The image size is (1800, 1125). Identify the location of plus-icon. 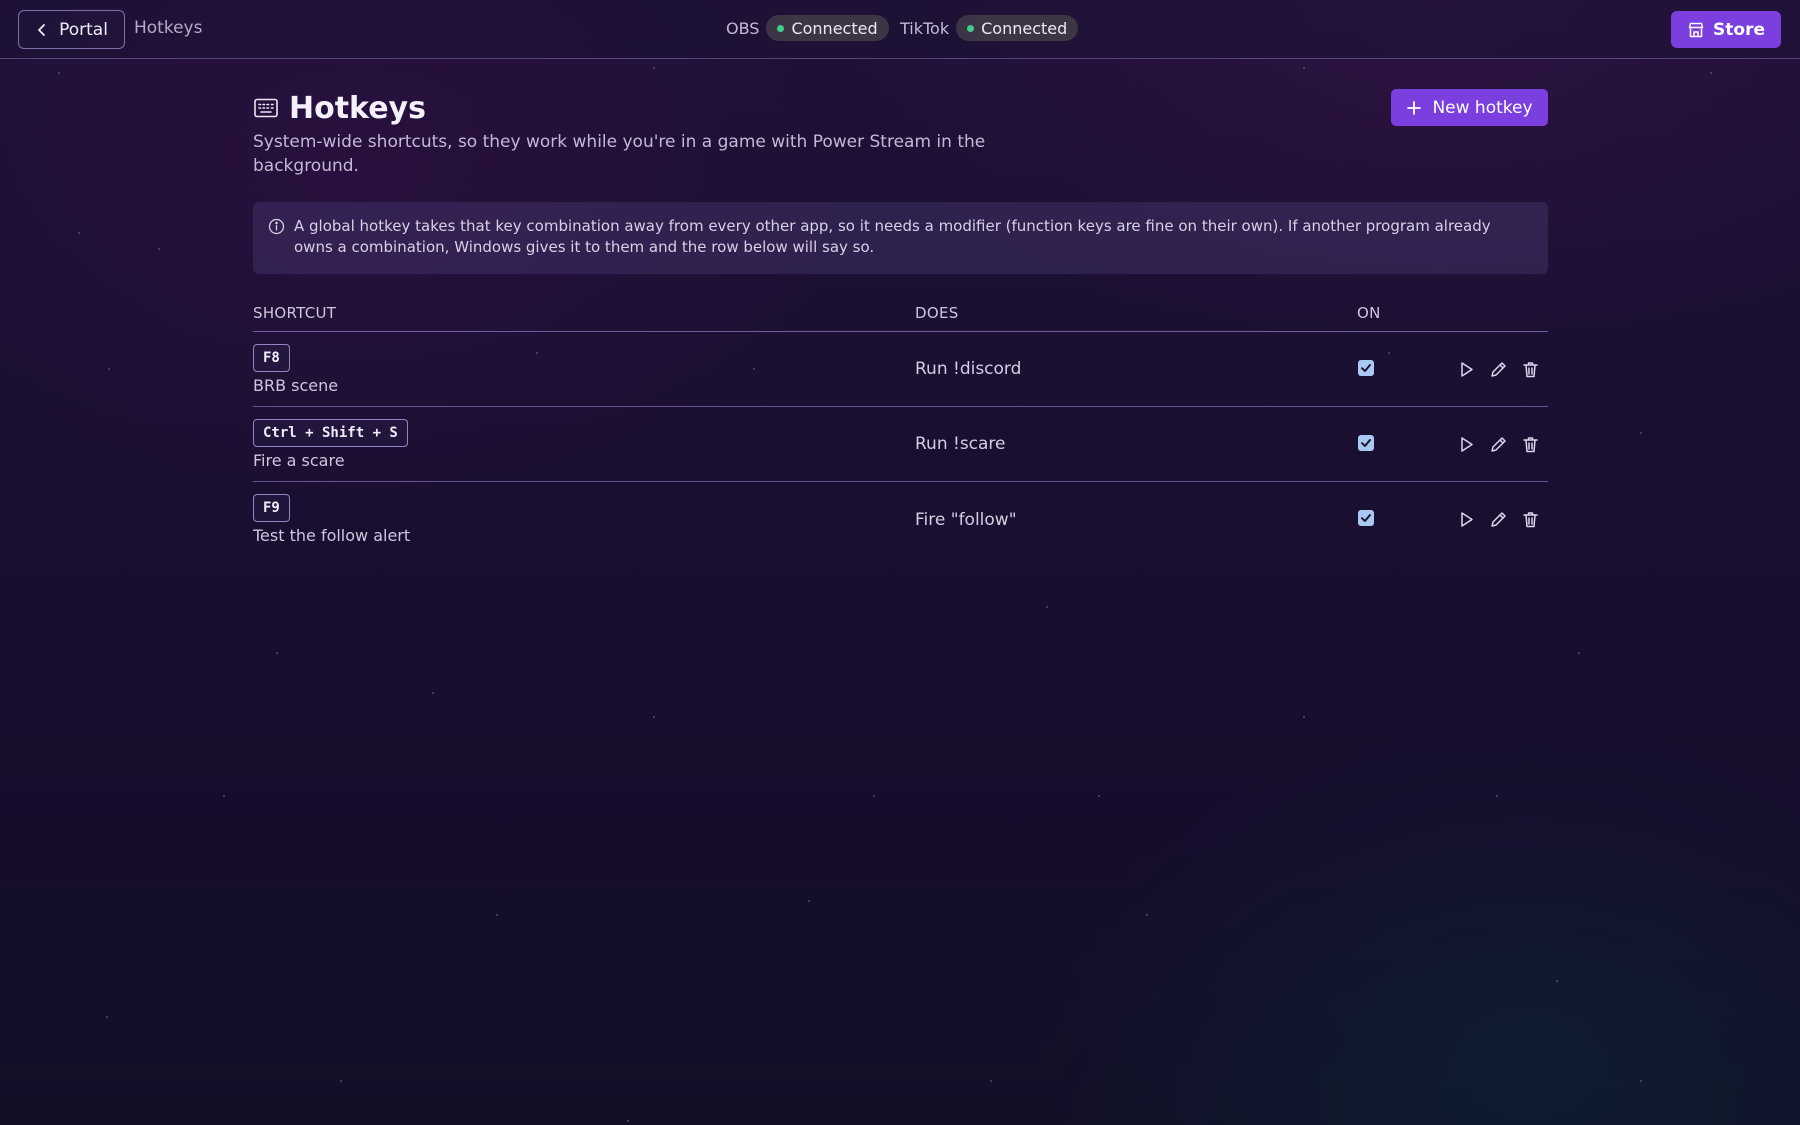
(1414, 107).